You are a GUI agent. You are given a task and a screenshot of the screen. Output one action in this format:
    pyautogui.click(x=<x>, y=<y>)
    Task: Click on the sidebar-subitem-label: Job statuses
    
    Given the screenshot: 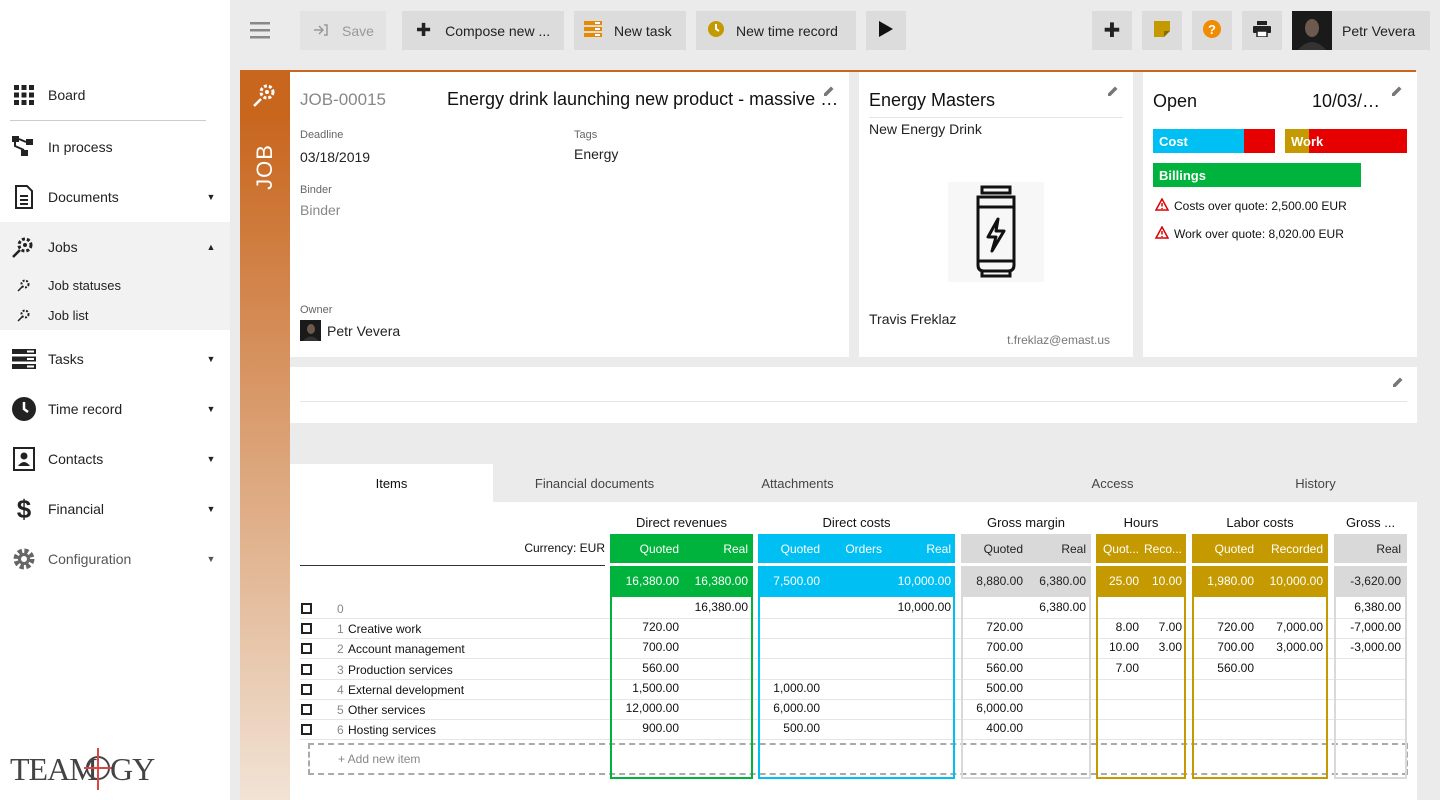 What is the action you would take?
    pyautogui.click(x=84, y=285)
    